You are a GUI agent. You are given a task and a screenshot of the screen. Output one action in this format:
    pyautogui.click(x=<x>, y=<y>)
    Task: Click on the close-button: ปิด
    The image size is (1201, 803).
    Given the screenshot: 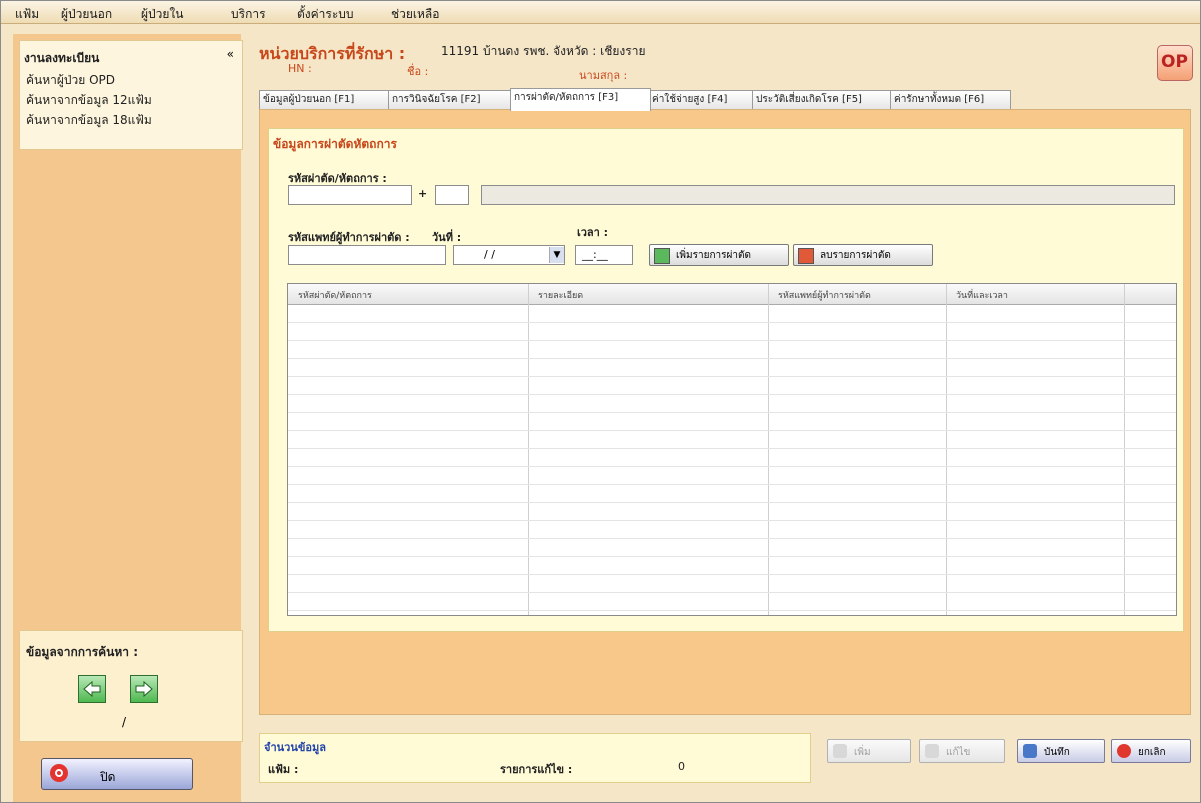 What is the action you would take?
    pyautogui.click(x=117, y=774)
    